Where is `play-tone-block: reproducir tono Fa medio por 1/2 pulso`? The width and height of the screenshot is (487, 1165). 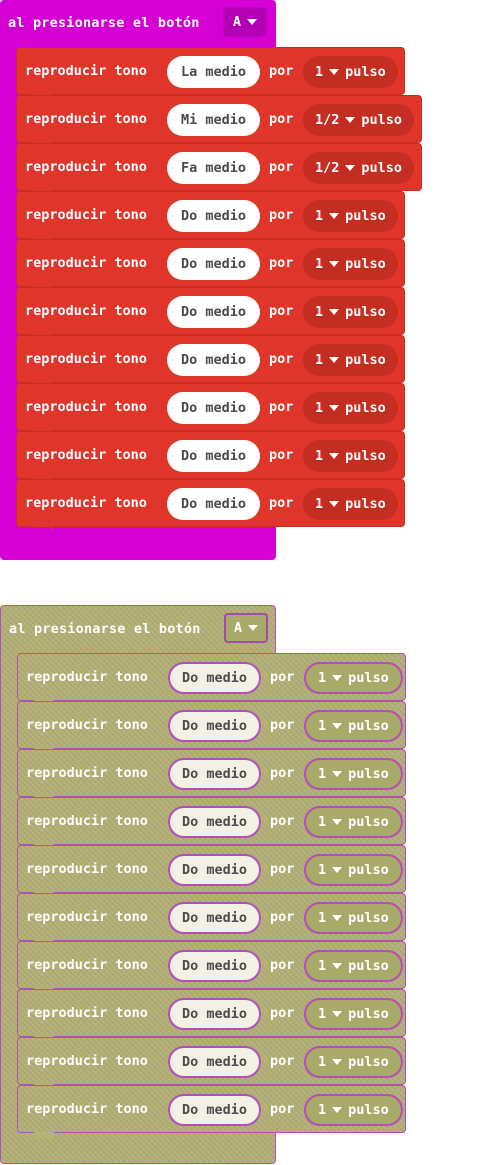 play-tone-block: reproducir tono Fa medio por 1/2 pulso is located at coordinates (219, 170).